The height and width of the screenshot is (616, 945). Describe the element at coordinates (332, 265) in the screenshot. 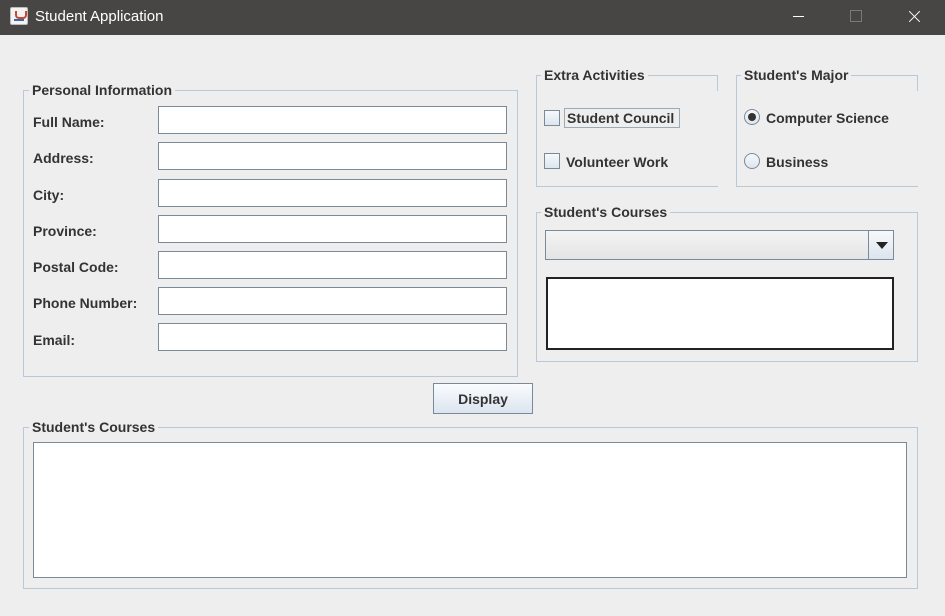

I see `postal-code-field` at that location.